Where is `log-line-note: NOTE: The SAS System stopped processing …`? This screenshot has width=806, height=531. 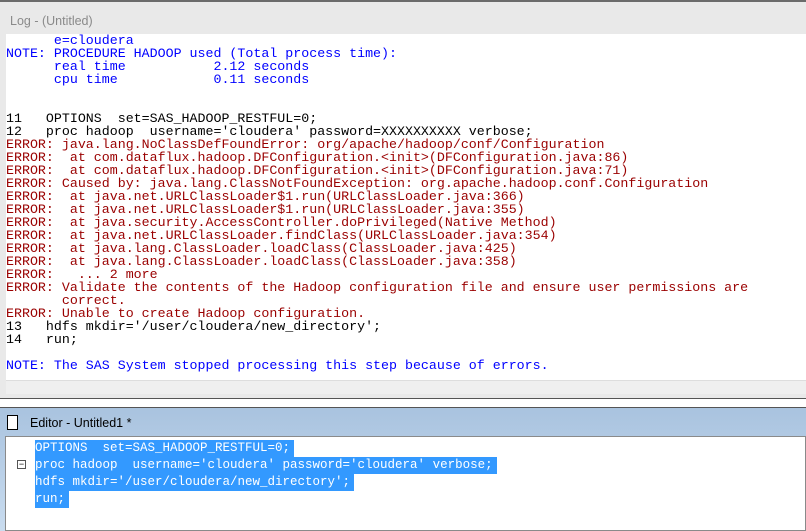
log-line-note: NOTE: The SAS System stopped processing … is located at coordinates (277, 365).